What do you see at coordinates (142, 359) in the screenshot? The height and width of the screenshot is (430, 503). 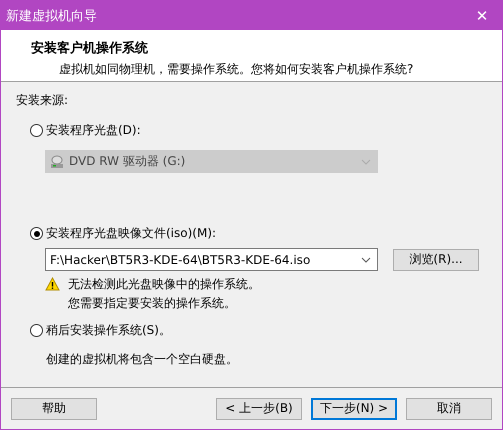 I see `option-note: 创建的虚拟机将包含一个空白硬盘。` at bounding box center [142, 359].